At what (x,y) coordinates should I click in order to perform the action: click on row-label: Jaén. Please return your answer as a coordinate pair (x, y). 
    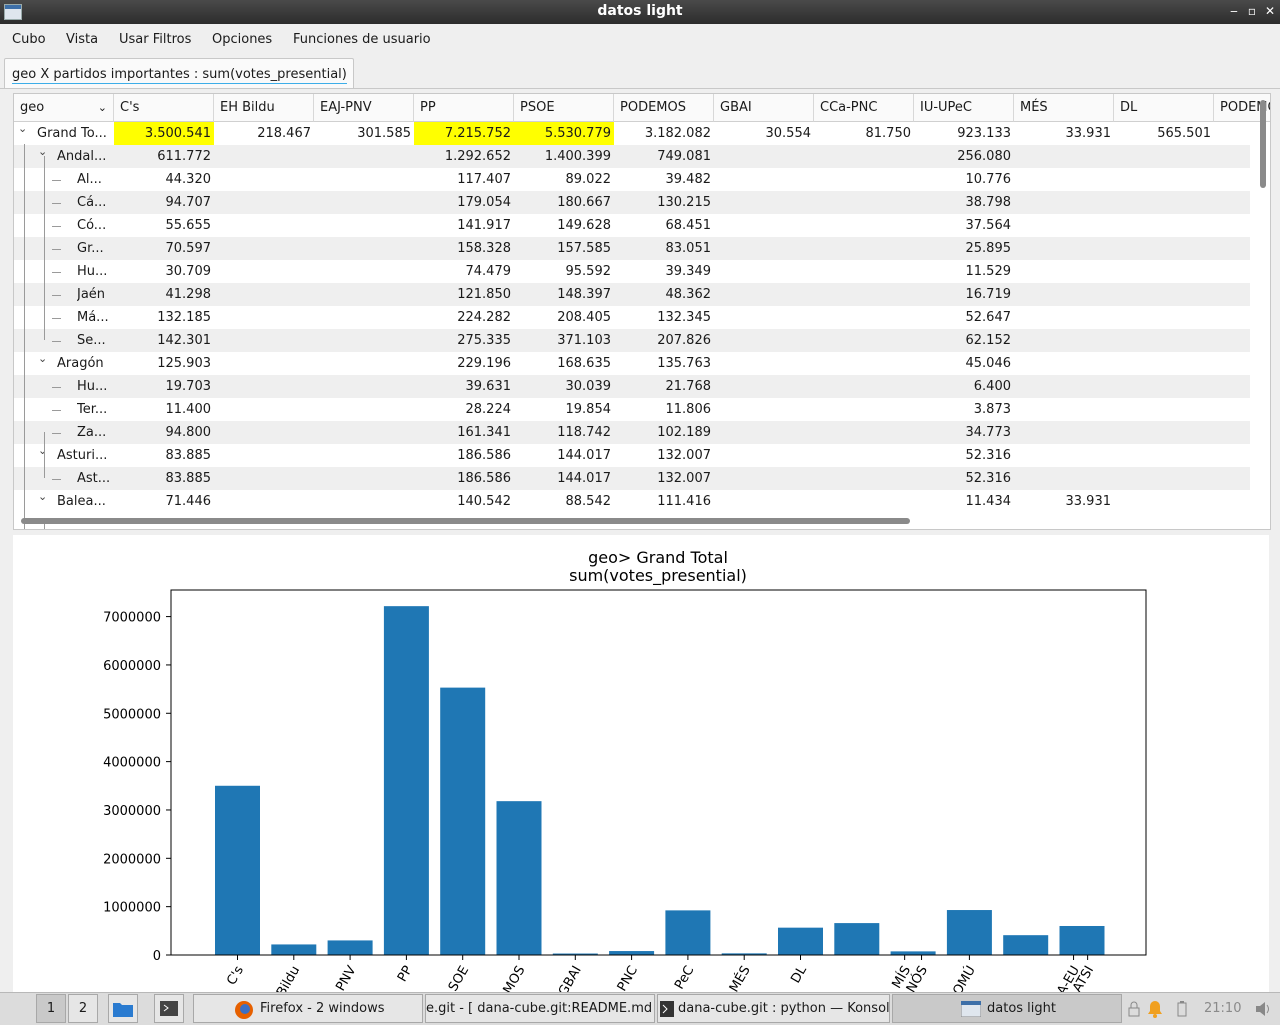
    Looking at the image, I should click on (94, 294).